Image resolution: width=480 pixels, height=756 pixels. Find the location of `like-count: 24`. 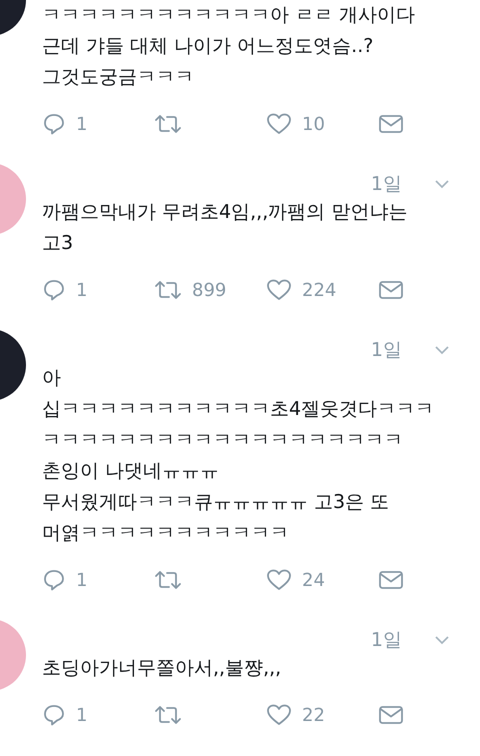

like-count: 24 is located at coordinates (313, 580).